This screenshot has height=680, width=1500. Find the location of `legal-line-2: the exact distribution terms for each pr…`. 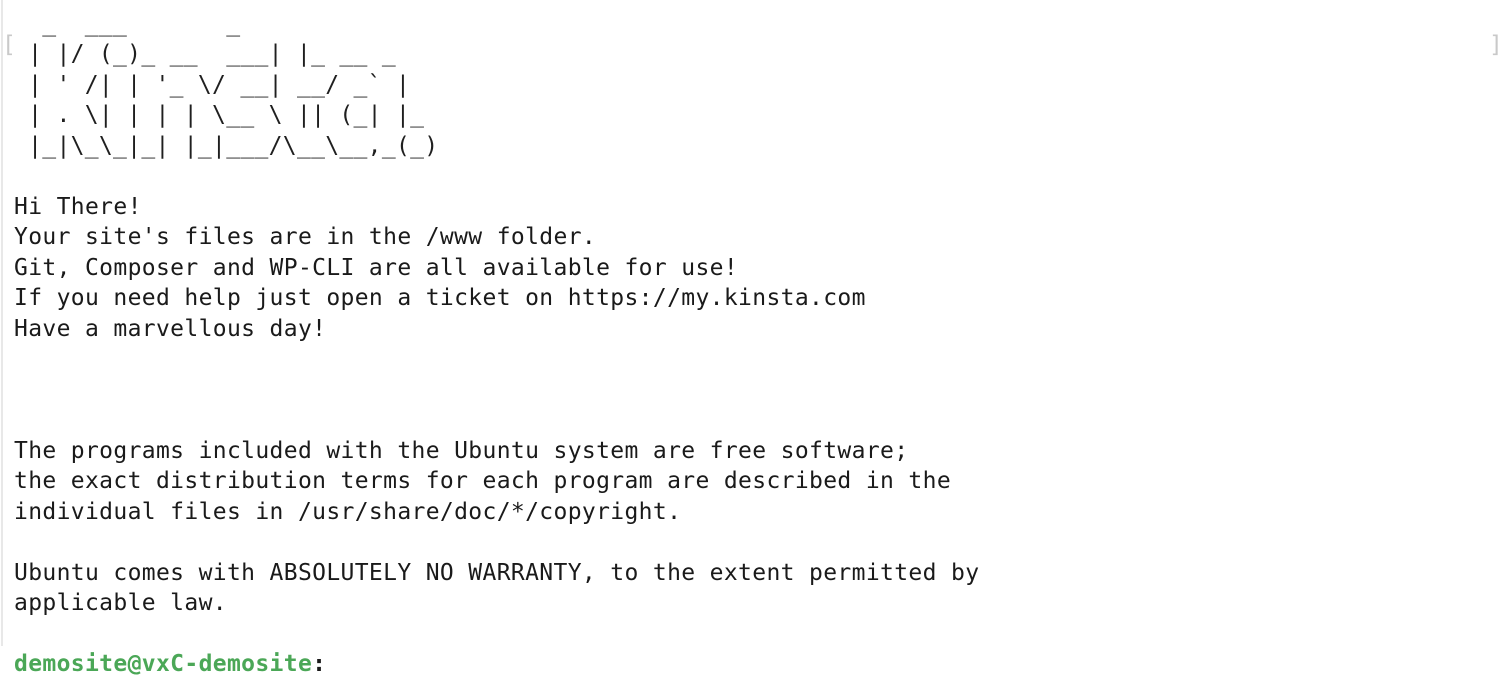

legal-line-2: the exact distribution terms for each pr… is located at coordinates (483, 481).